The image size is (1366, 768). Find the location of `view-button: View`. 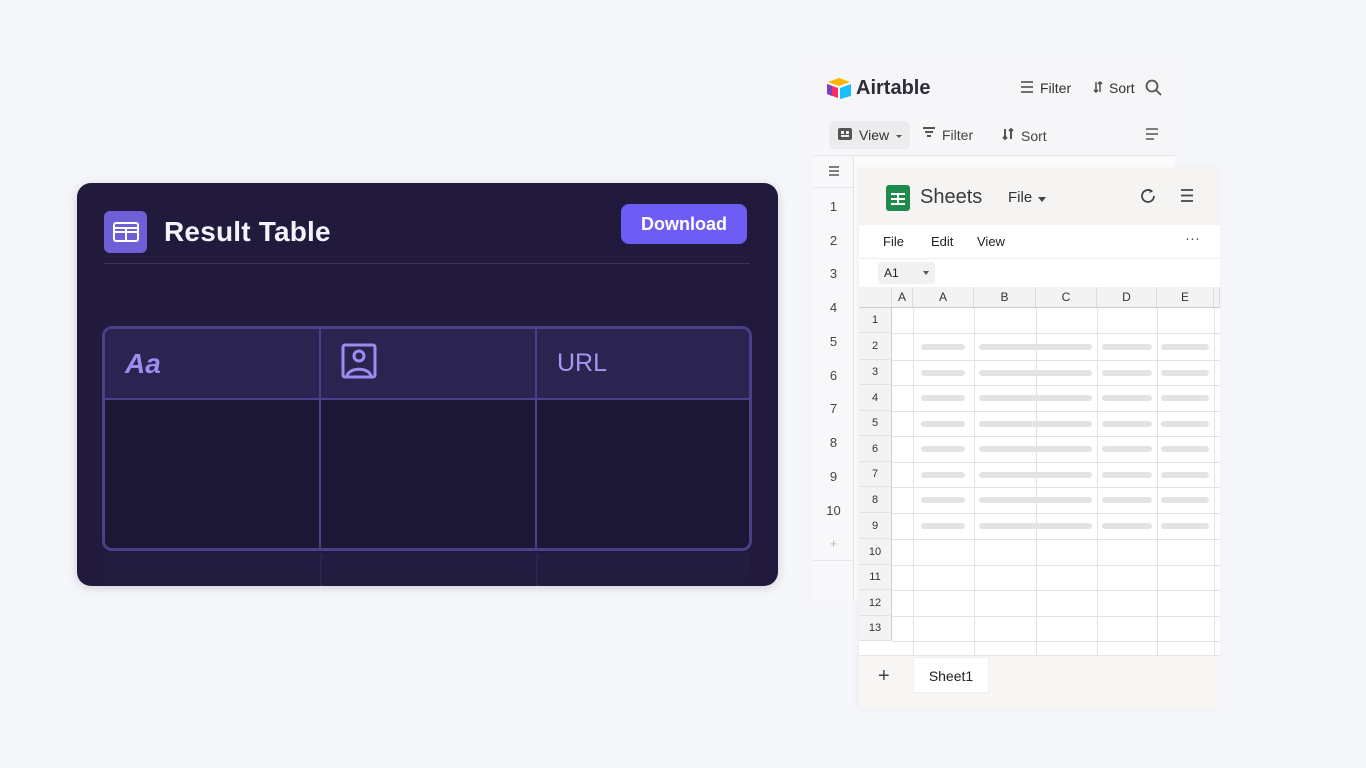

view-button: View is located at coordinates (869, 135).